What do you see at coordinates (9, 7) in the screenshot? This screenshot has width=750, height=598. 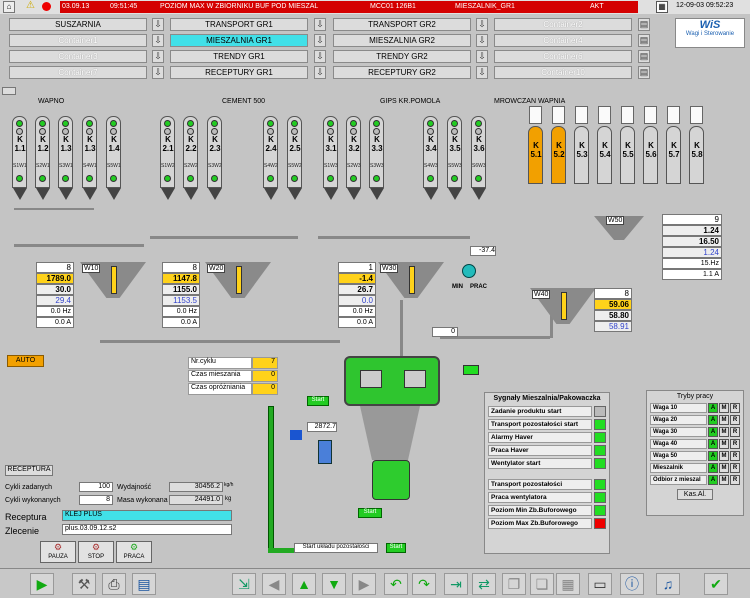 I see `home-icon: ⌂` at bounding box center [9, 7].